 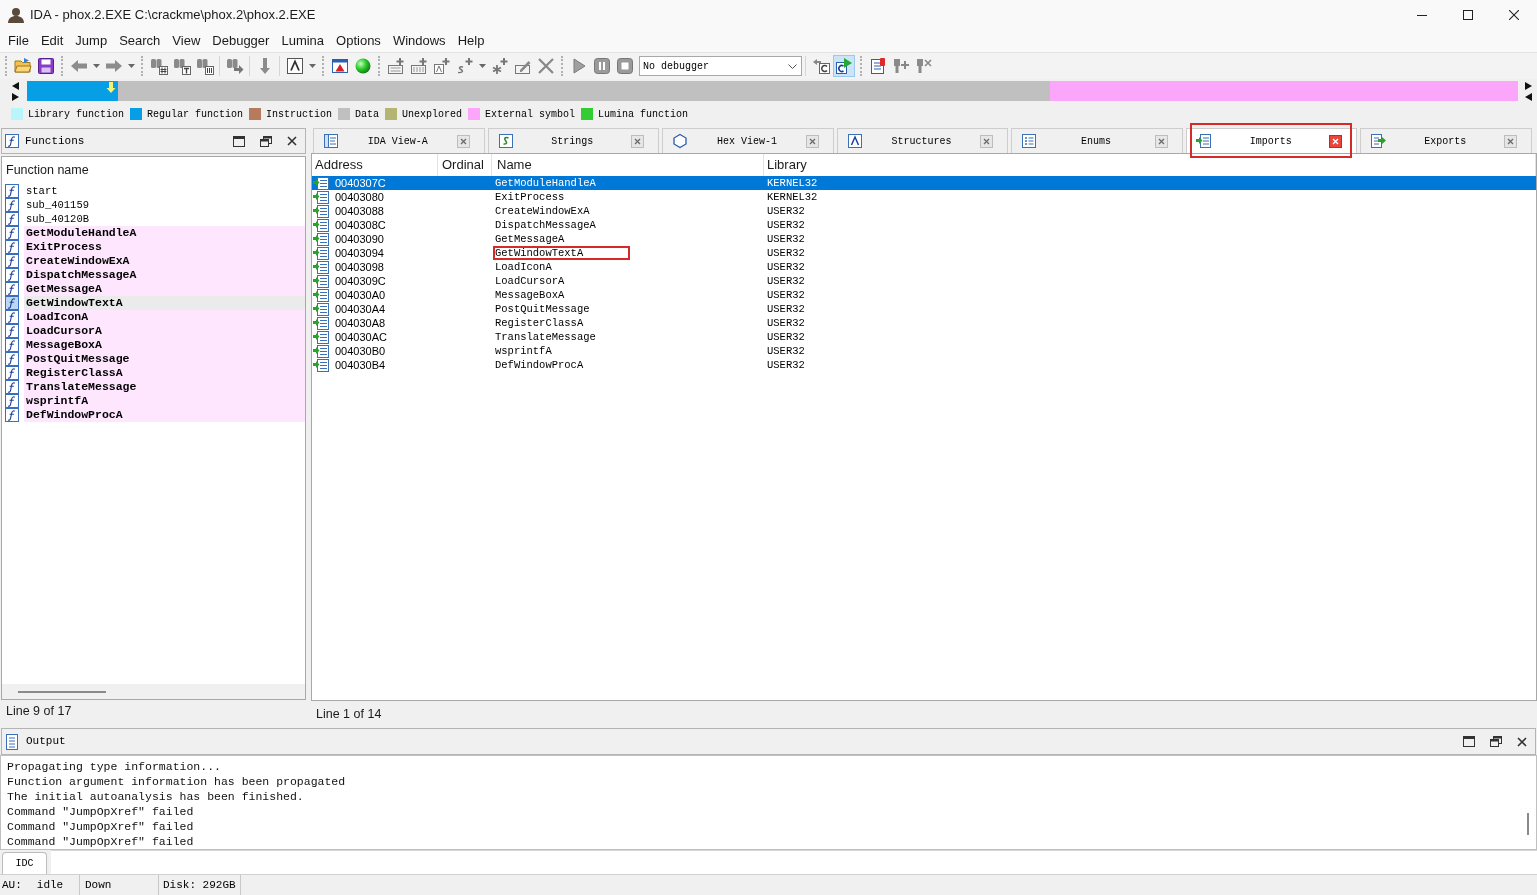 I want to click on tab: Hex View-1, so click(x=748, y=140).